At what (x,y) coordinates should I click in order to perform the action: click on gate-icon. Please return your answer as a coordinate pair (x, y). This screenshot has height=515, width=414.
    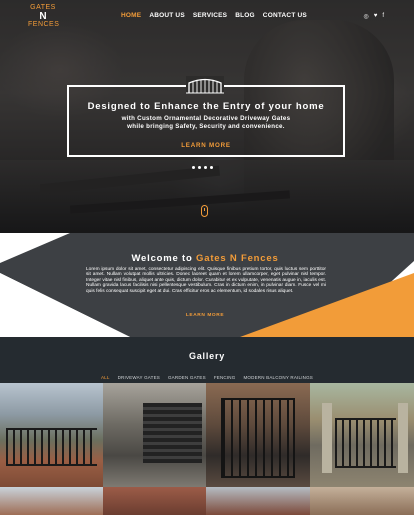
    Looking at the image, I should click on (205, 85).